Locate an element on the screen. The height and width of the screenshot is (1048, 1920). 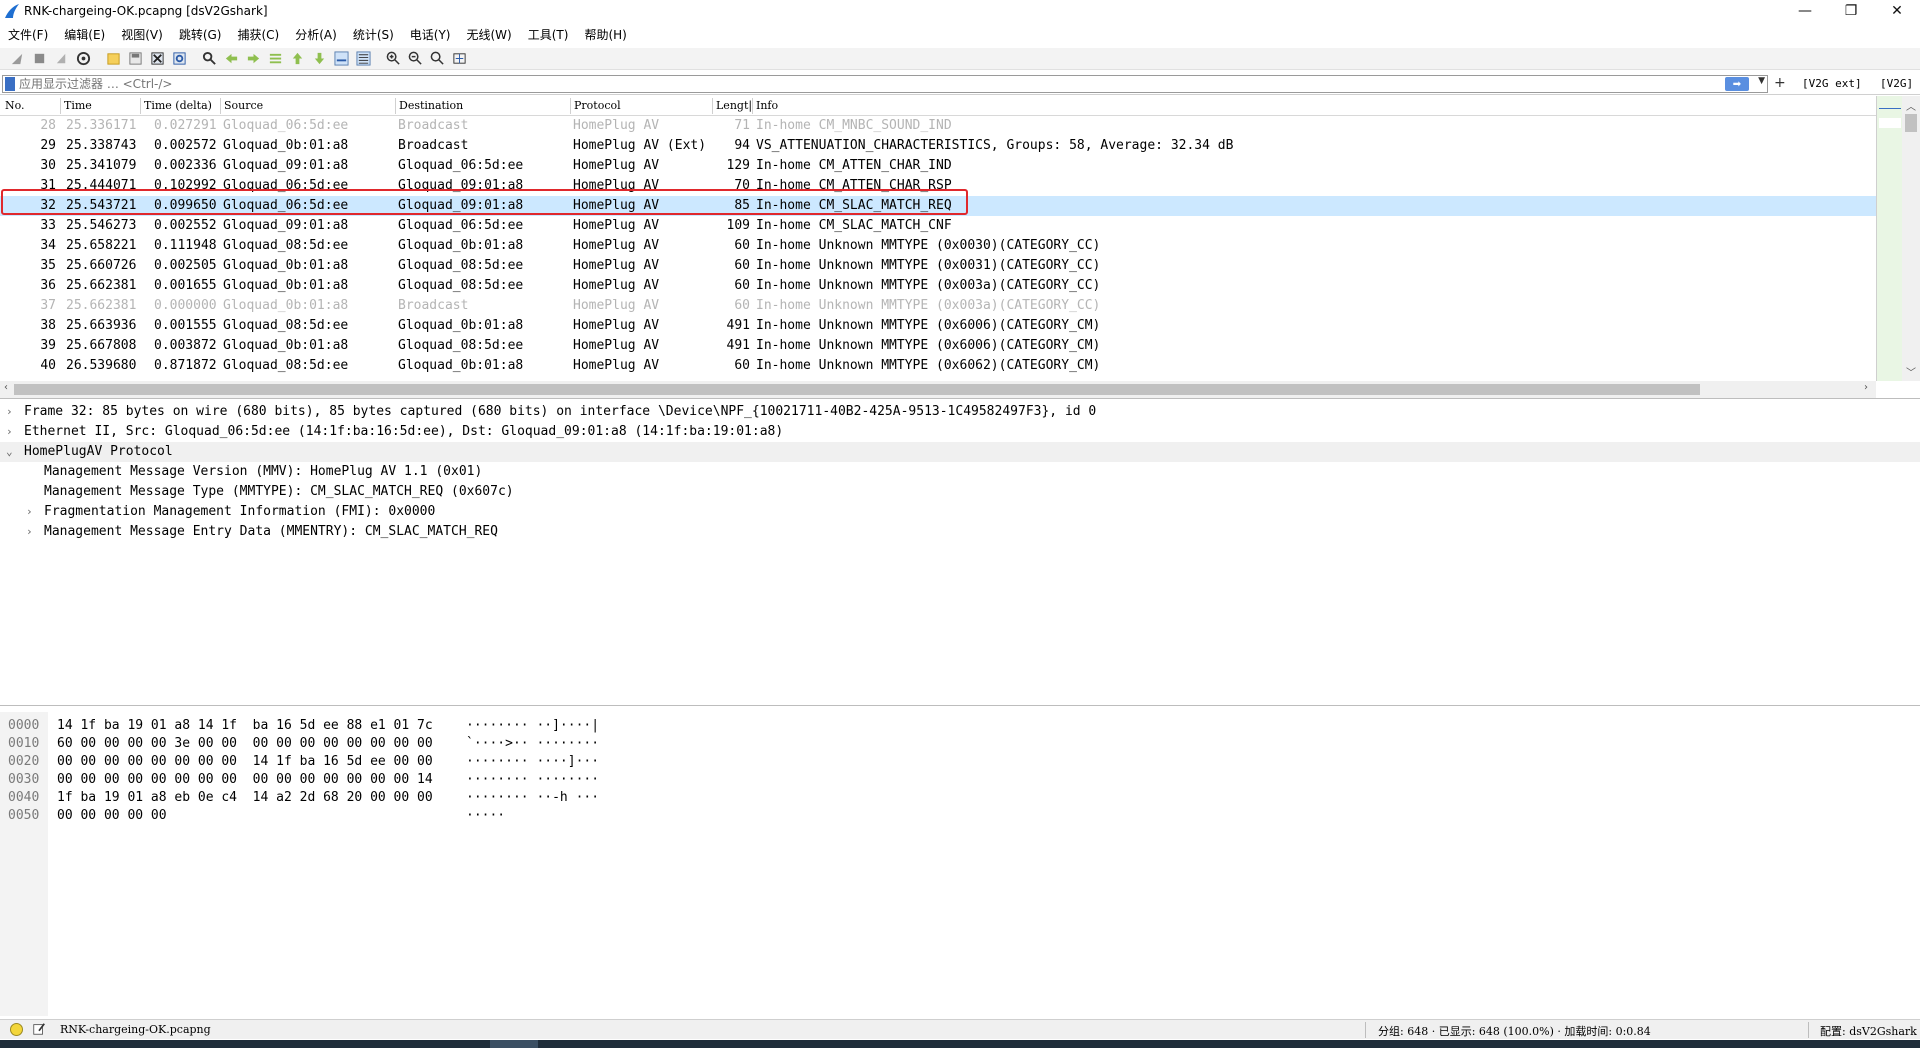
column-header-time: Time is located at coordinates (78, 105).